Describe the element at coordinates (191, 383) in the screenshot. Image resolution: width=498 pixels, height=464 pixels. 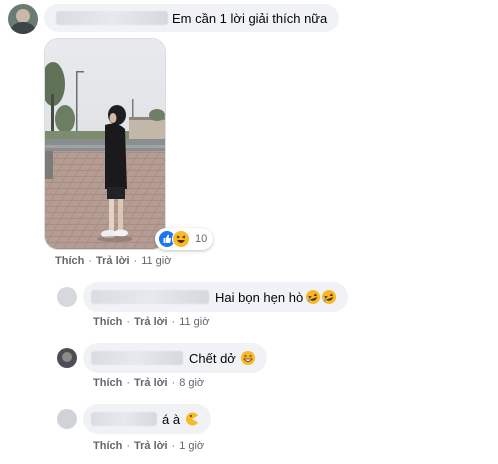
I see `timestamp: 8 giờ` at that location.